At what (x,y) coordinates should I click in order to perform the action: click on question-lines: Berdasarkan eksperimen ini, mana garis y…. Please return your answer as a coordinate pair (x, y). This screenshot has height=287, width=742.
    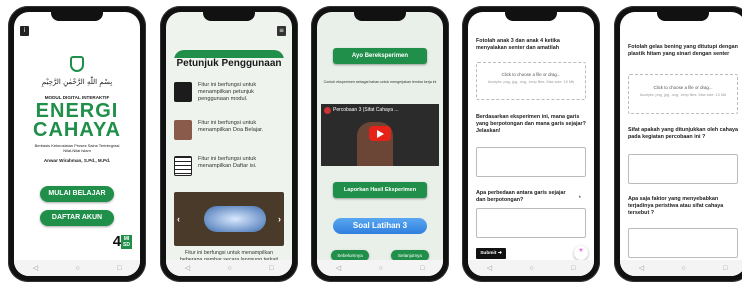
    Looking at the image, I should click on (531, 124).